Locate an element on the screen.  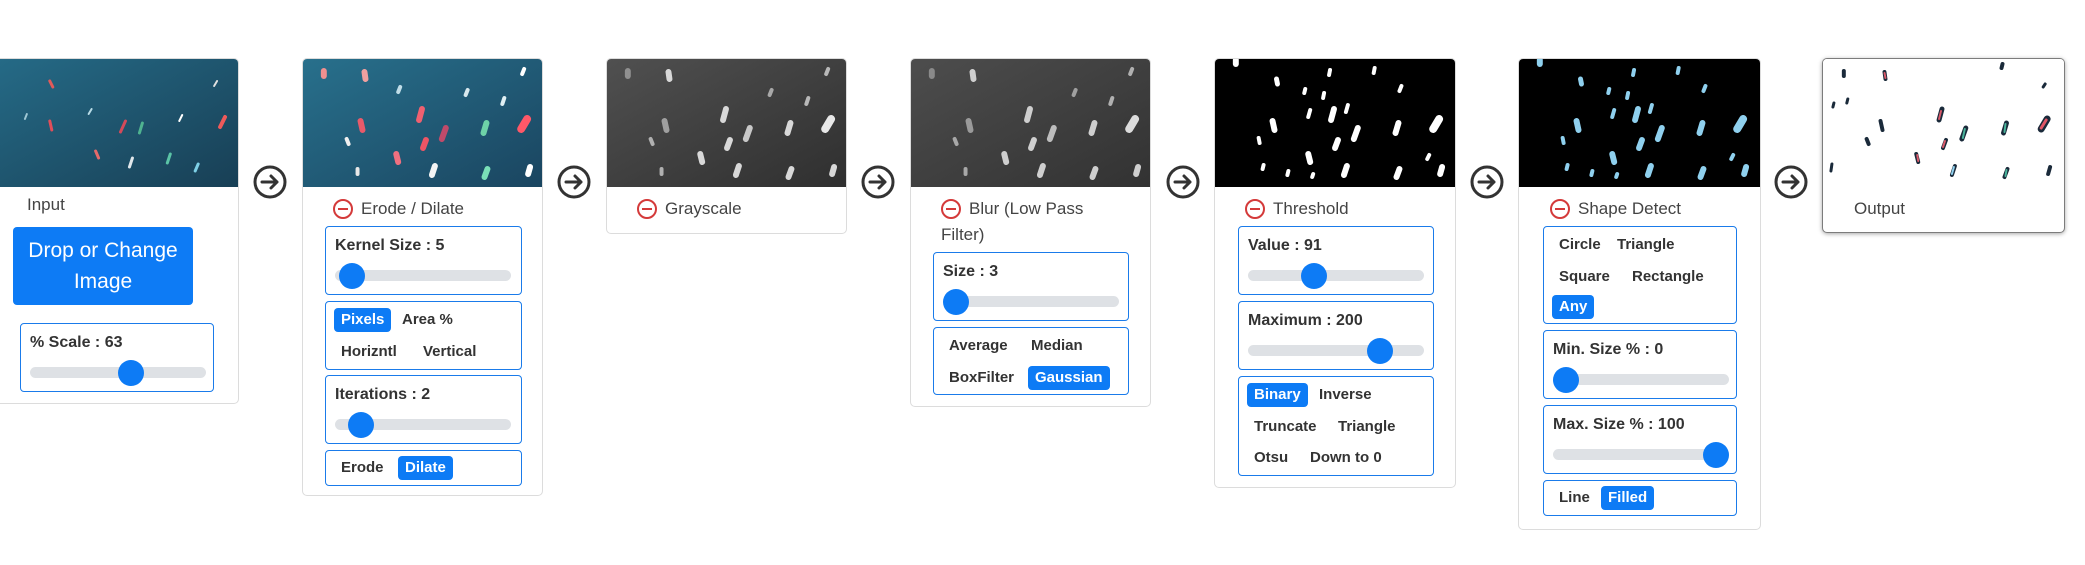
unit-direction-panel: Pixels Area % Horizntl Vertical is located at coordinates (423, 335).